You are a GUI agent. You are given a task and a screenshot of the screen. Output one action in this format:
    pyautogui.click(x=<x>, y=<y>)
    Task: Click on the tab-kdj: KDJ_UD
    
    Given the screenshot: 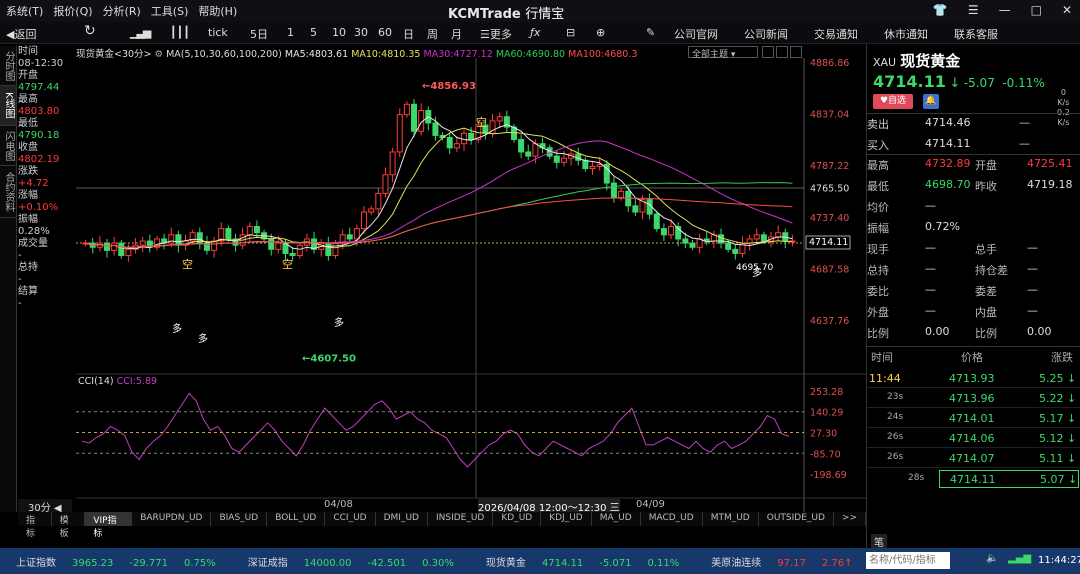 What is the action you would take?
    pyautogui.click(x=566, y=519)
    